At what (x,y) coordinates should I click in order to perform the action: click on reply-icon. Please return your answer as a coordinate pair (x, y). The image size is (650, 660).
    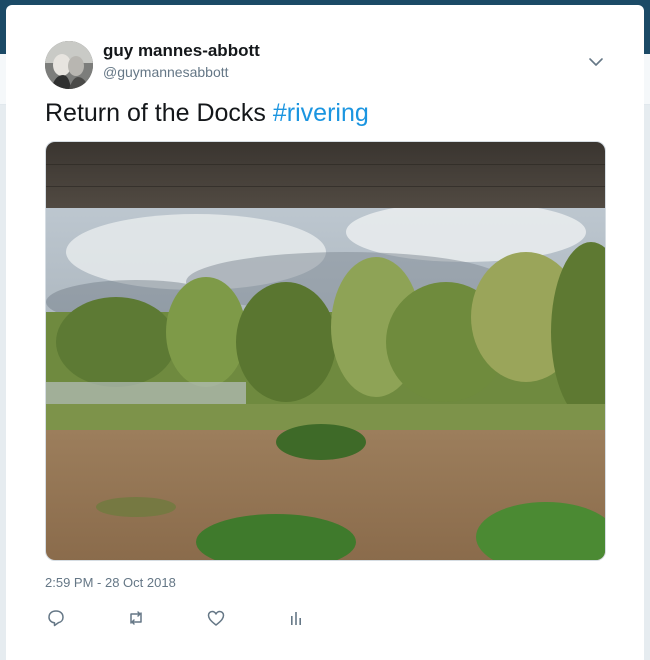
    Looking at the image, I should click on (57, 619).